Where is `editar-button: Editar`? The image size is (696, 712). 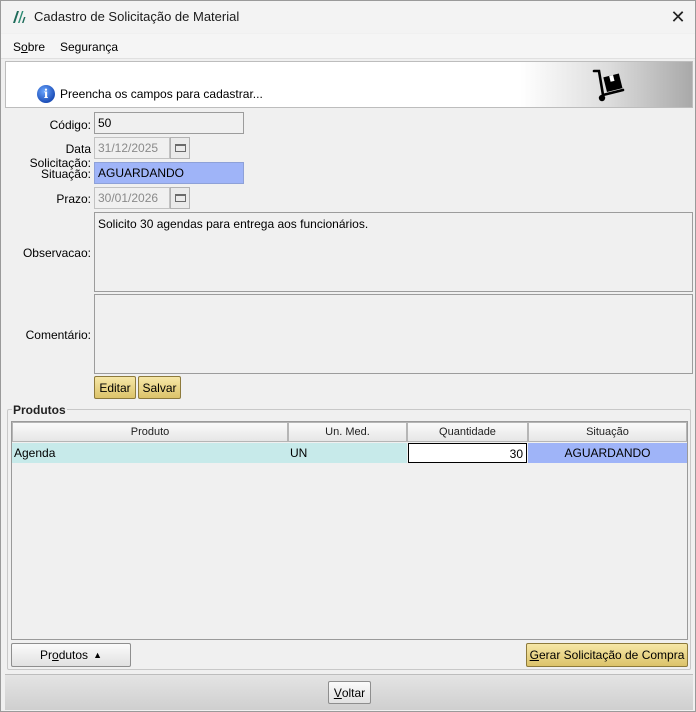 editar-button: Editar is located at coordinates (115, 387).